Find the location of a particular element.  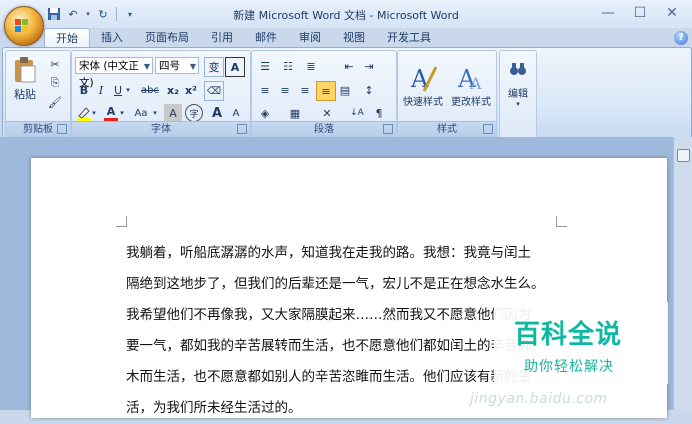

align-center-icon: ≡ is located at coordinates (285, 90).